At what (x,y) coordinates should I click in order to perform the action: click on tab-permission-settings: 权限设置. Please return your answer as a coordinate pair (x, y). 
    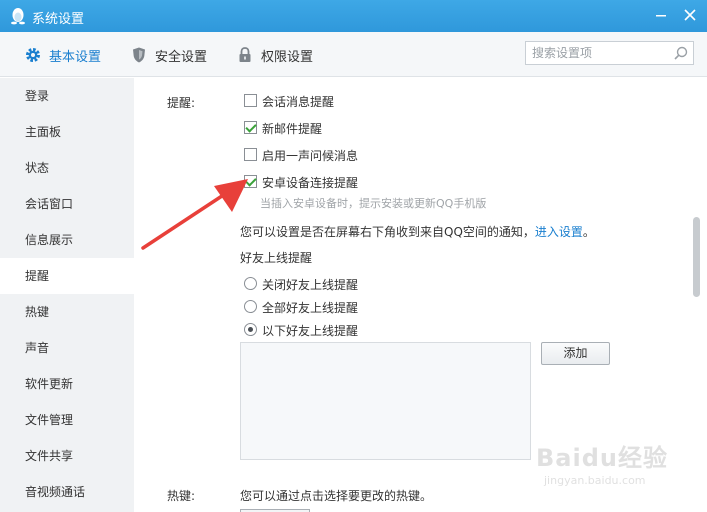
    Looking at the image, I should click on (274, 55).